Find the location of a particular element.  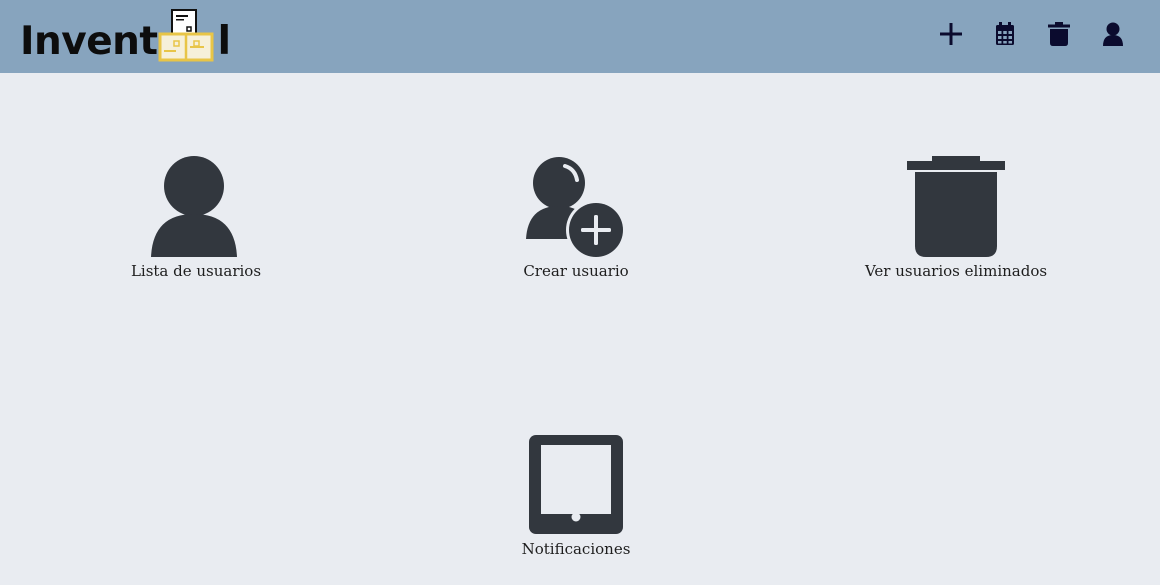

tile-user-list: Lista de usuarios is located at coordinates (196, 218).